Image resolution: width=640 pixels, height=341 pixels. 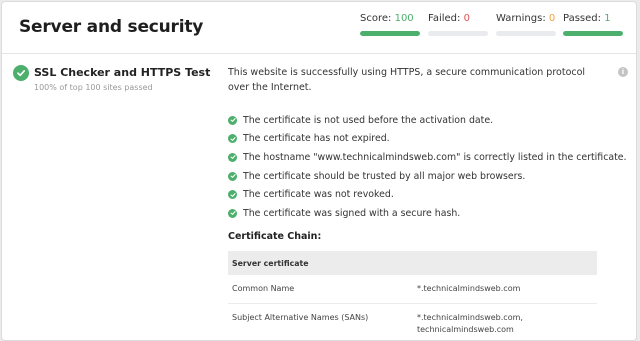 I want to click on table-row: Common Name *.technicalmindsweb.com, so click(x=412, y=289).